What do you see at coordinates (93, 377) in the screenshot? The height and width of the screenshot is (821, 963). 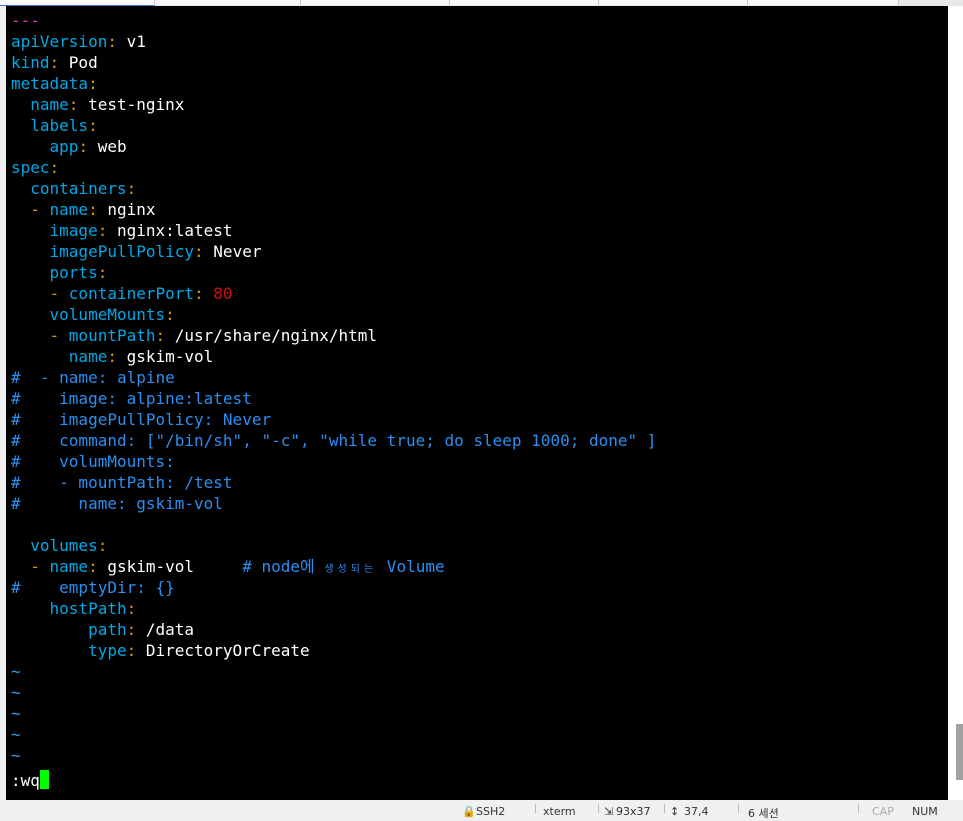 I see `code-token: # - name: alpine` at bounding box center [93, 377].